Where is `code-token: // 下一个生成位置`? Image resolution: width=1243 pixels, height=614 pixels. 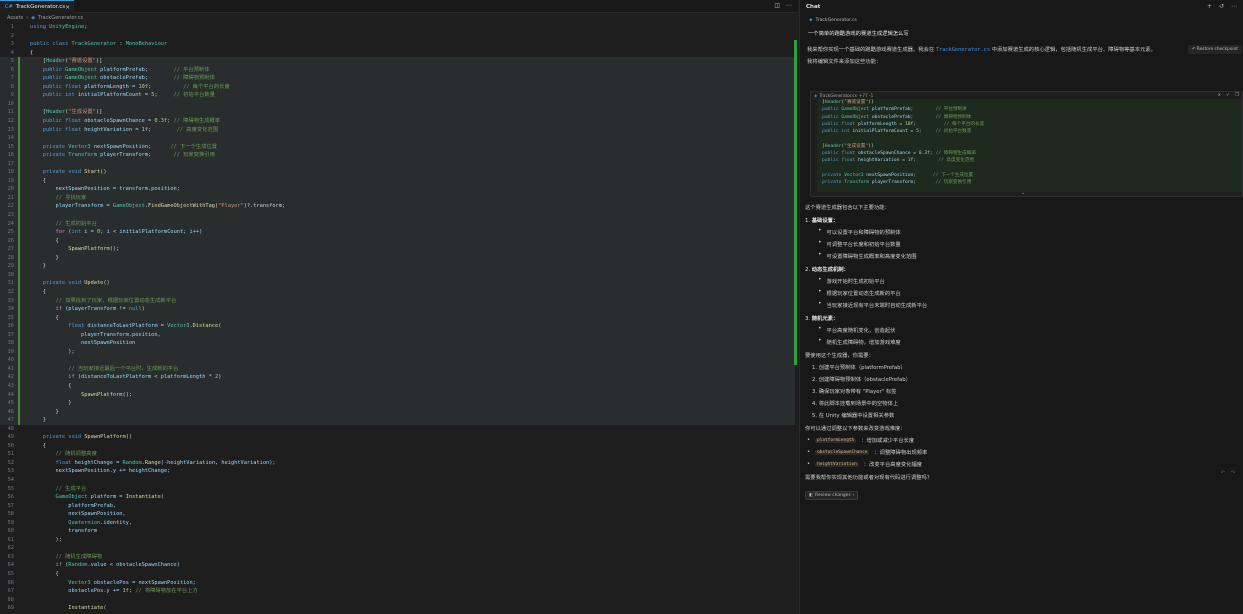 code-token: // 下一个生成位置 is located at coordinates (953, 175).